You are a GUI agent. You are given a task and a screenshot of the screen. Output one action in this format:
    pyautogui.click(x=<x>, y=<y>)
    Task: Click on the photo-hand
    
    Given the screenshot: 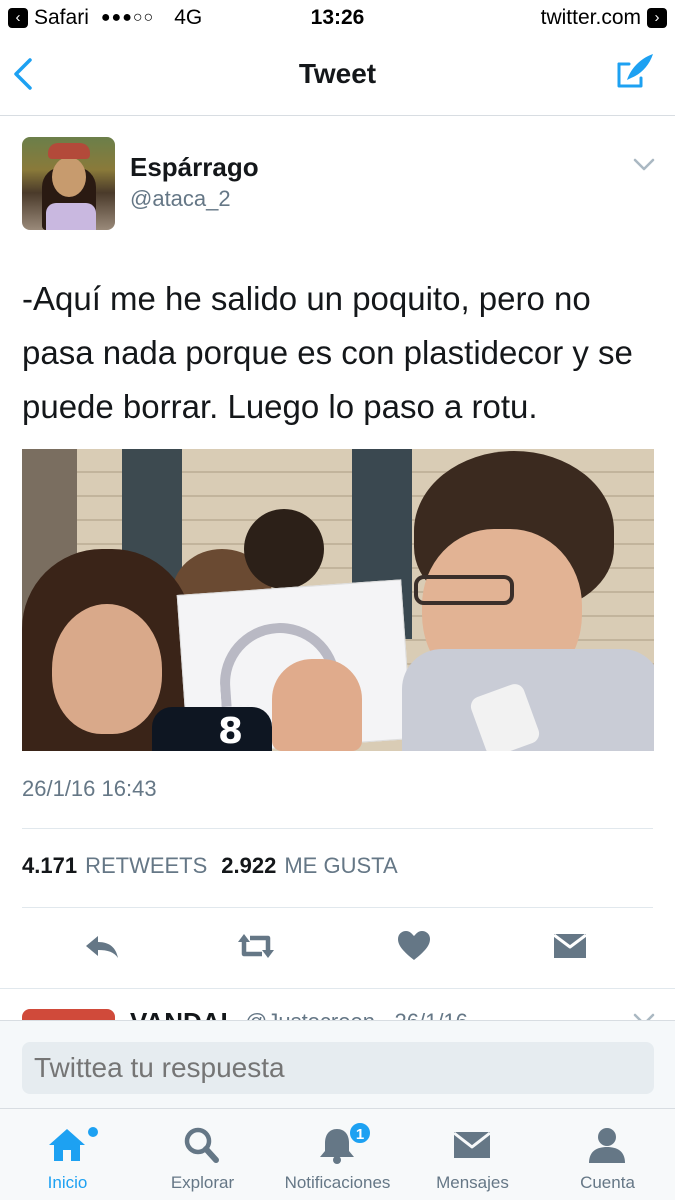 What is the action you would take?
    pyautogui.click(x=317, y=705)
    